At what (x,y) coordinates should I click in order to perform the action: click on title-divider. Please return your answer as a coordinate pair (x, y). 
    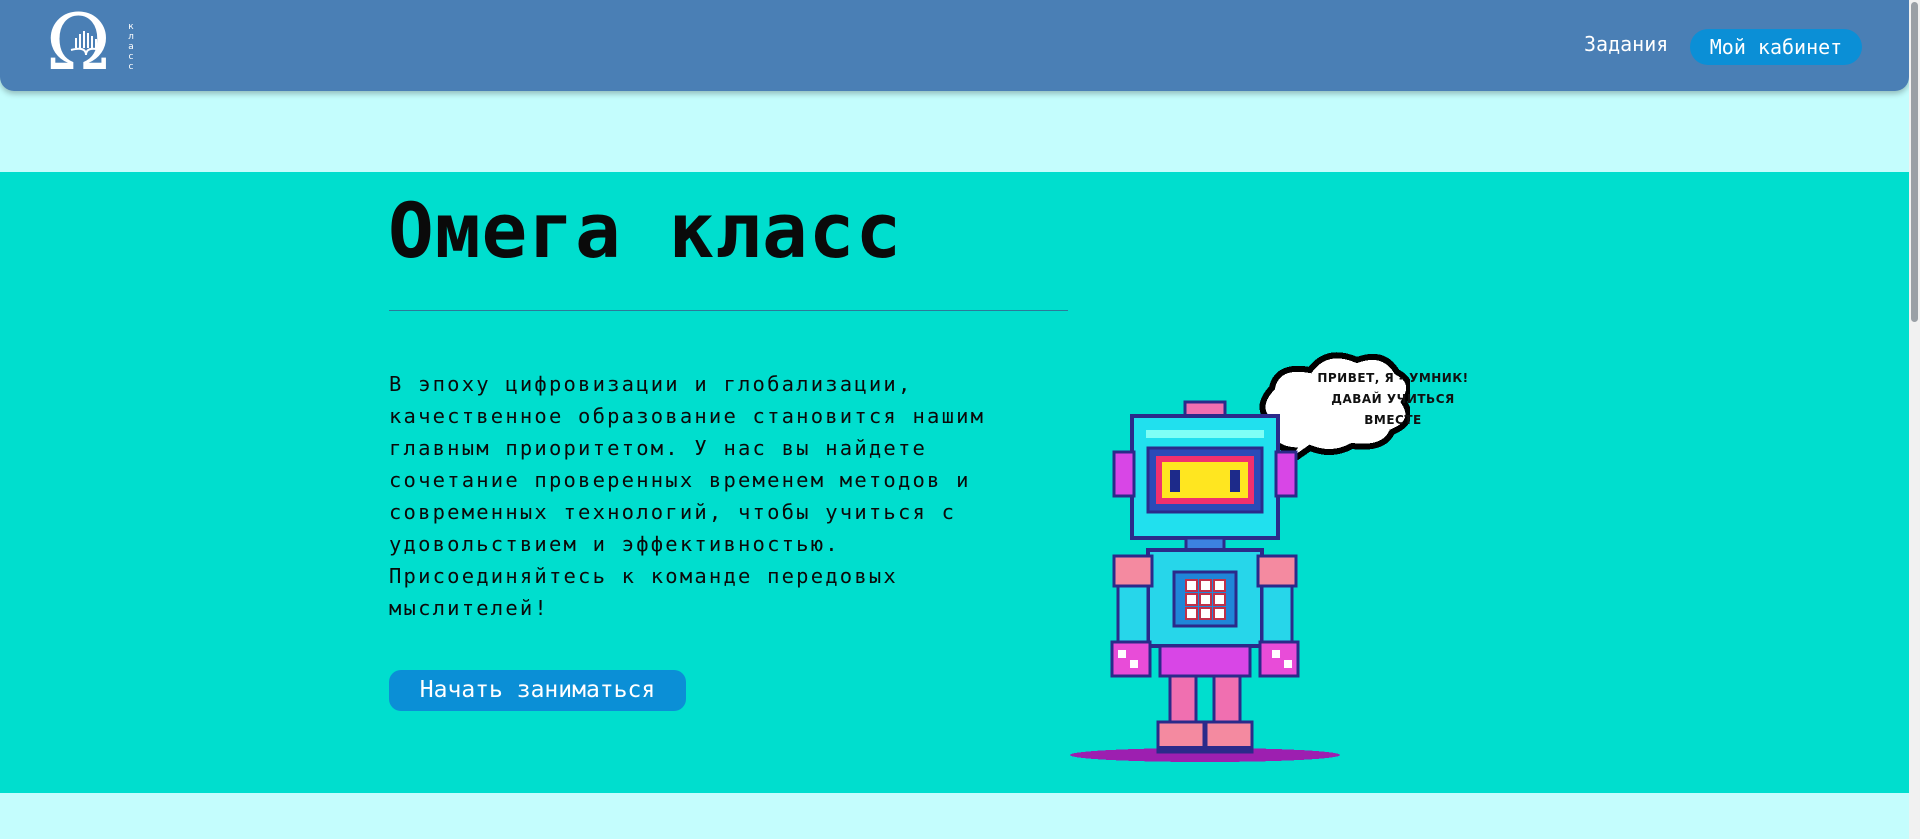
    Looking at the image, I should click on (728, 310).